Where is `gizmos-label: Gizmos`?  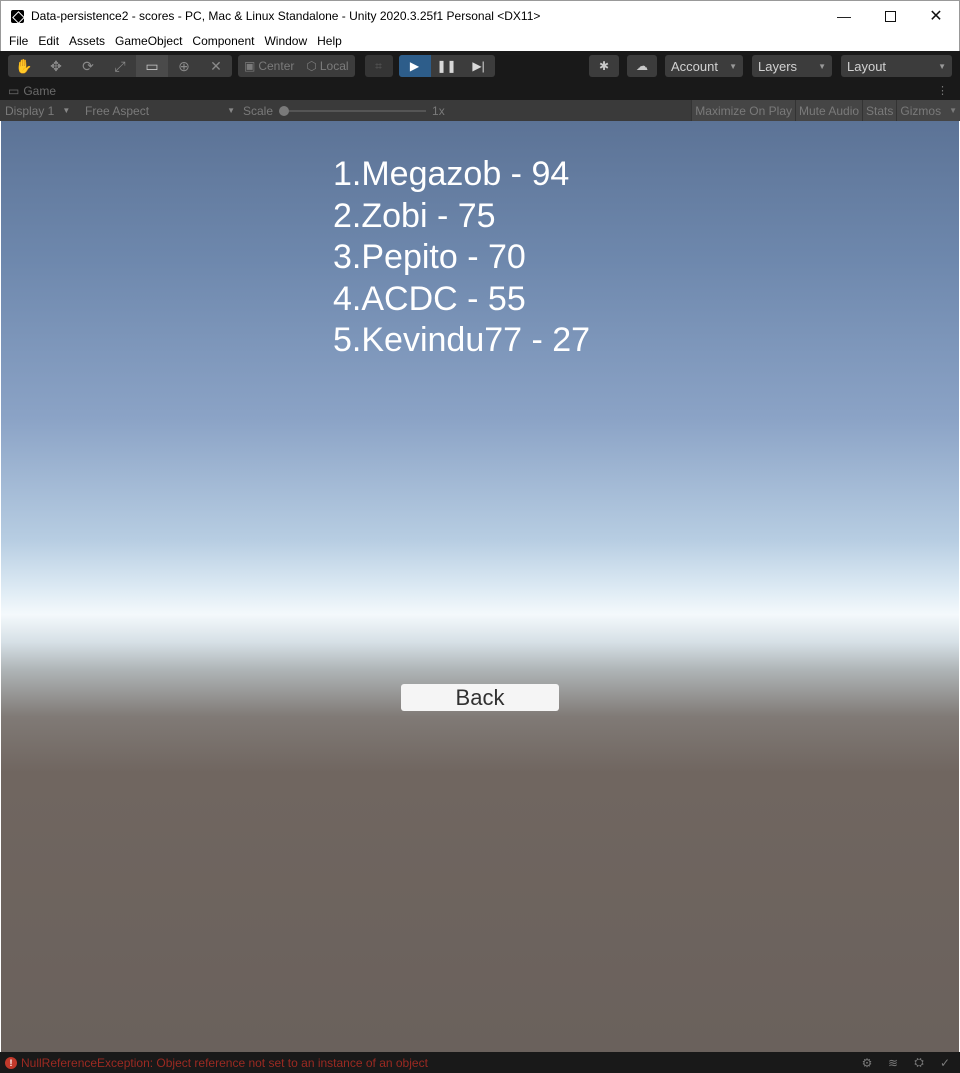 gizmos-label: Gizmos is located at coordinates (921, 110).